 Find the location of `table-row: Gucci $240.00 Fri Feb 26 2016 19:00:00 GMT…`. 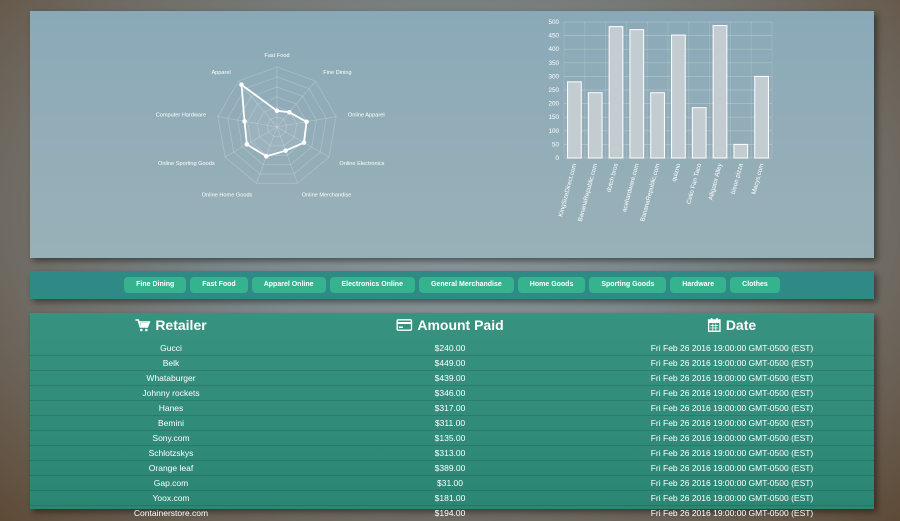

table-row: Gucci $240.00 Fri Feb 26 2016 19:00:00 GMT… is located at coordinates (452, 348).